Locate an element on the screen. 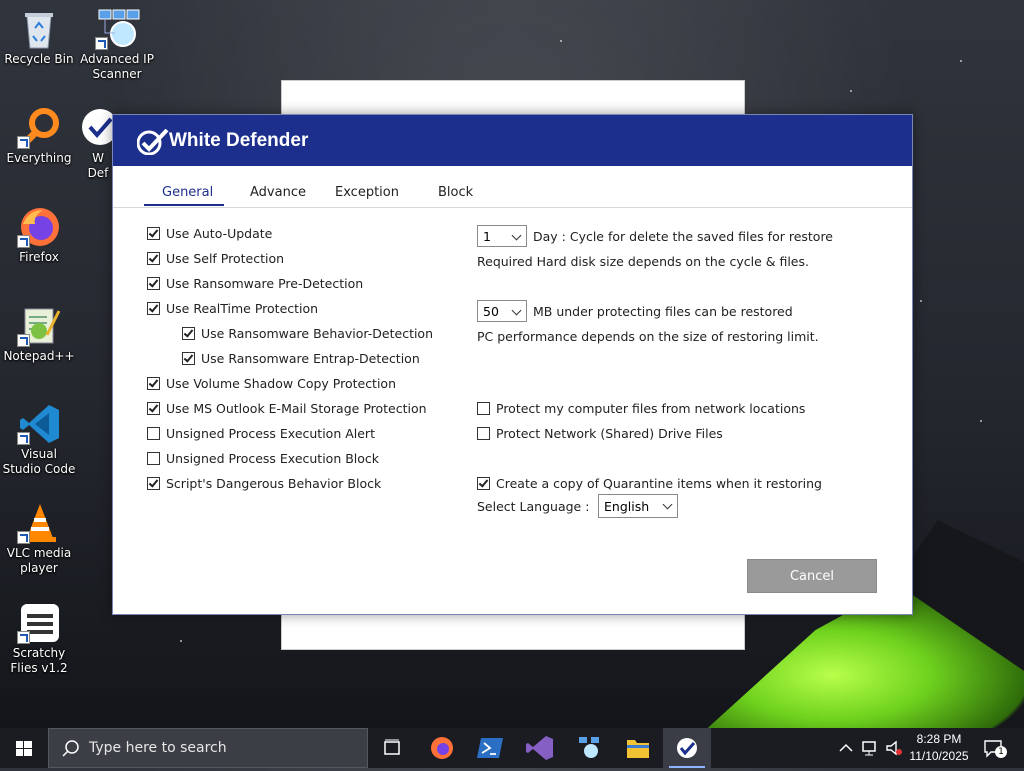 This screenshot has height=771, width=1024. desktop-icon-label: VLC media player is located at coordinates (39, 560).